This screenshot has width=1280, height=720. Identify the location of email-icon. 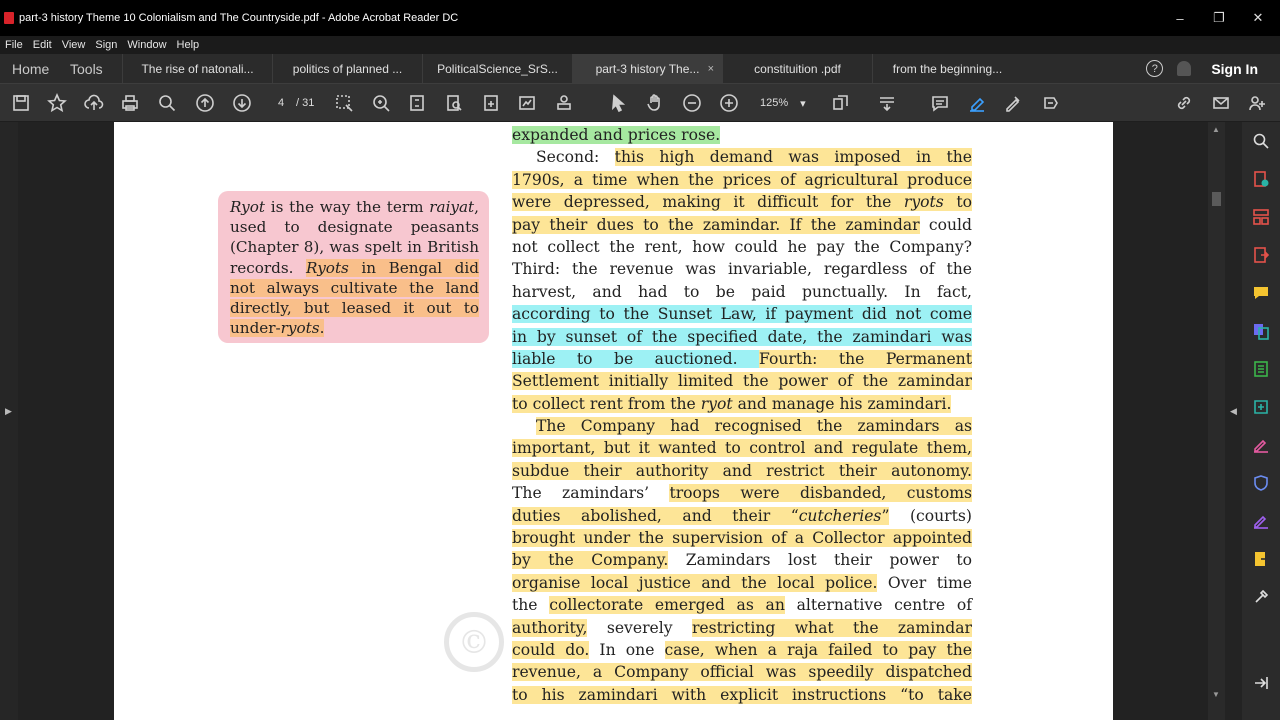
(1221, 103).